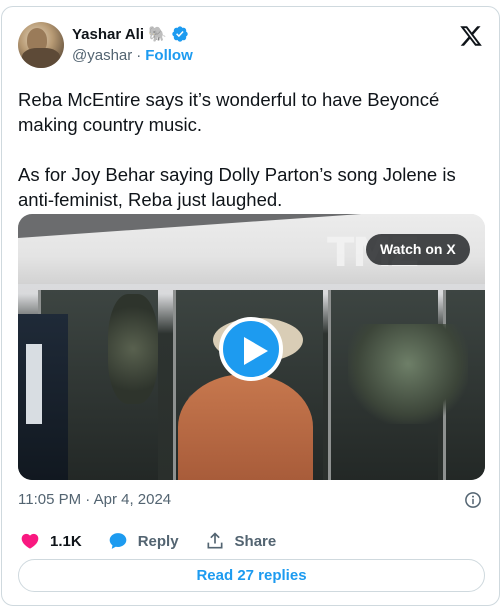 The width and height of the screenshot is (502, 606). Describe the element at coordinates (471, 36) in the screenshot. I see `x-logo-icon` at that location.